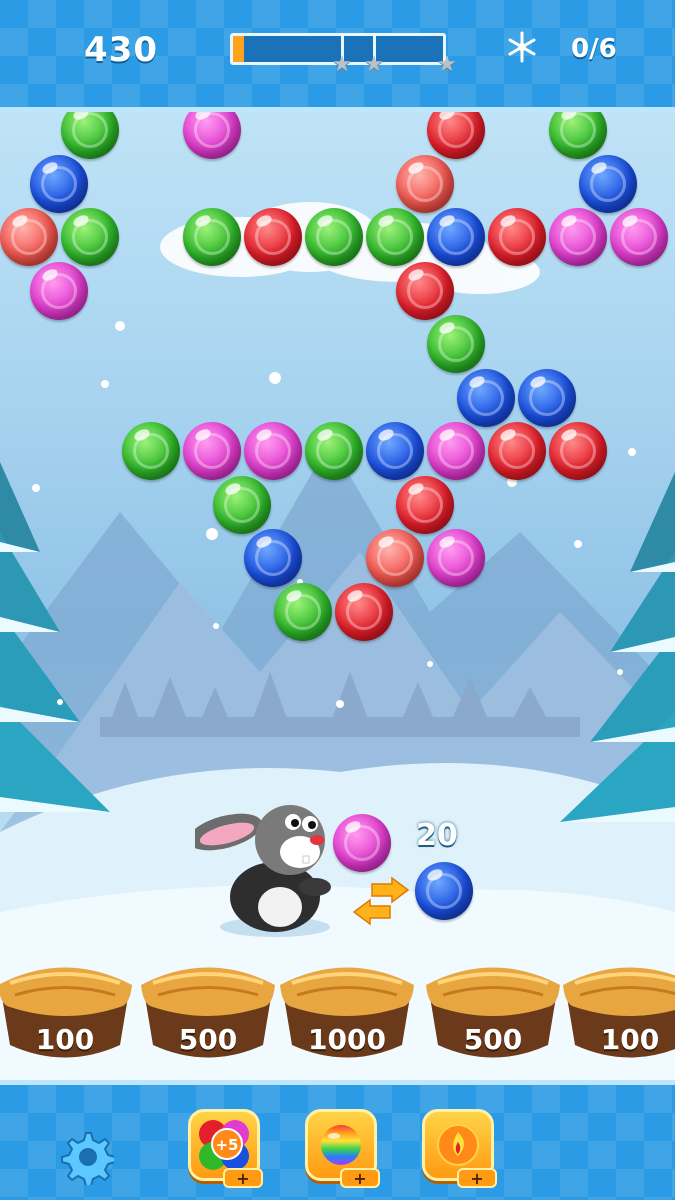 The height and width of the screenshot is (1200, 675). What do you see at coordinates (381, 901) in the screenshot?
I see `swap-arrows-icon` at bounding box center [381, 901].